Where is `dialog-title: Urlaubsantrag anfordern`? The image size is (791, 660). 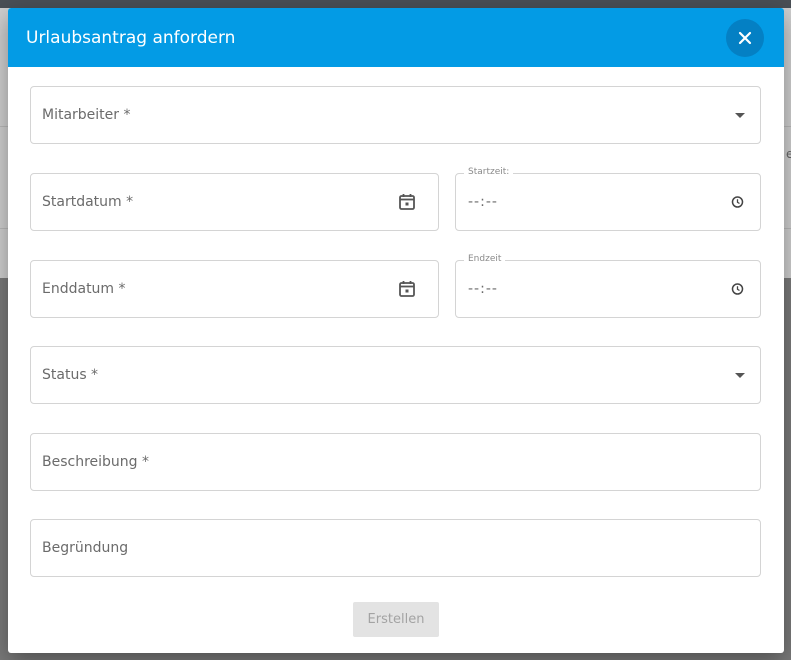
dialog-title: Urlaubsantrag anfordern is located at coordinates (131, 38).